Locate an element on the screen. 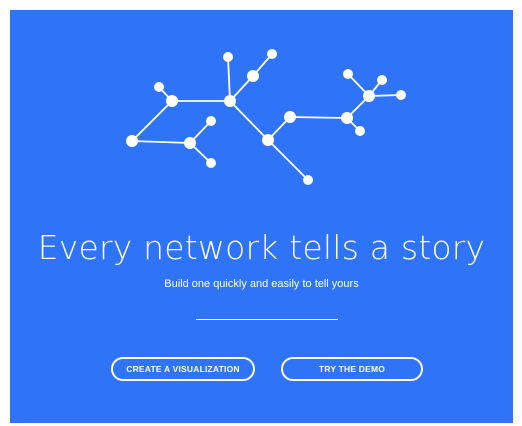 This screenshot has height=426, width=522. hero-divider is located at coordinates (267, 319).